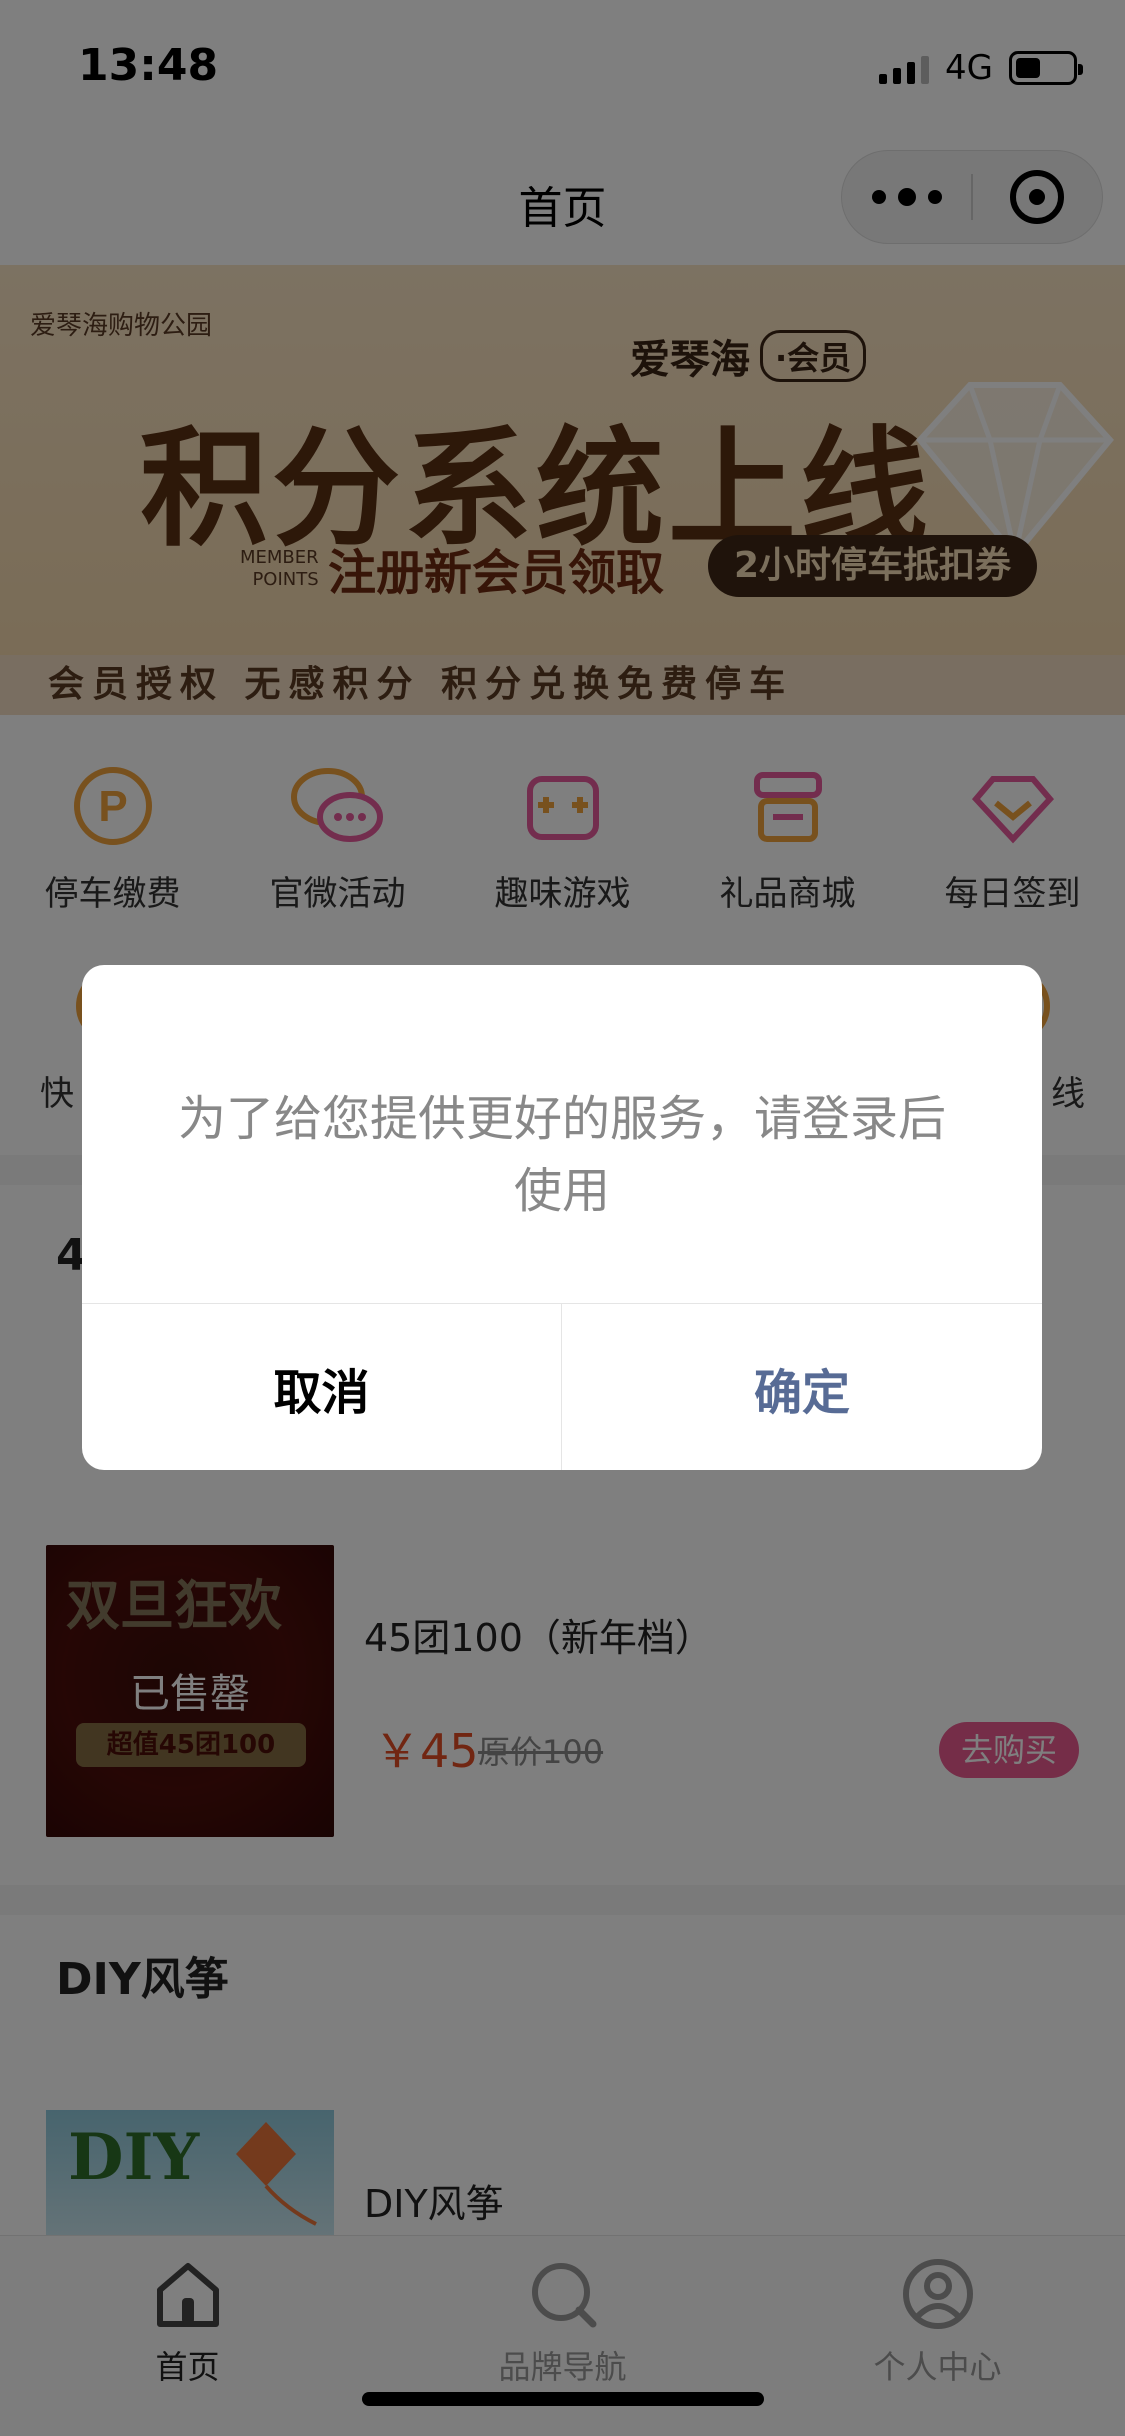 This screenshot has height=2436, width=1125. I want to click on home-indicator, so click(563, 2399).